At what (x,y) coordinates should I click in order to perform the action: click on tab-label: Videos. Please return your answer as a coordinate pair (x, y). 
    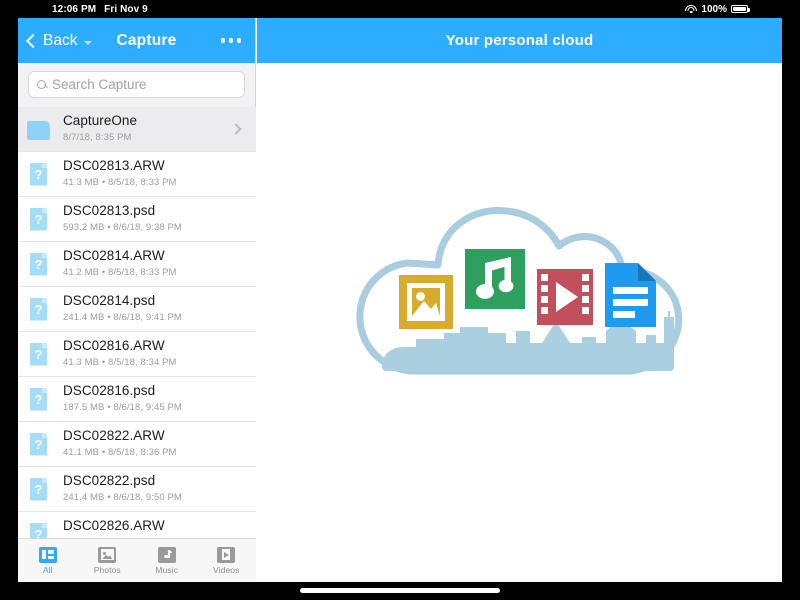
    Looking at the image, I should click on (226, 569).